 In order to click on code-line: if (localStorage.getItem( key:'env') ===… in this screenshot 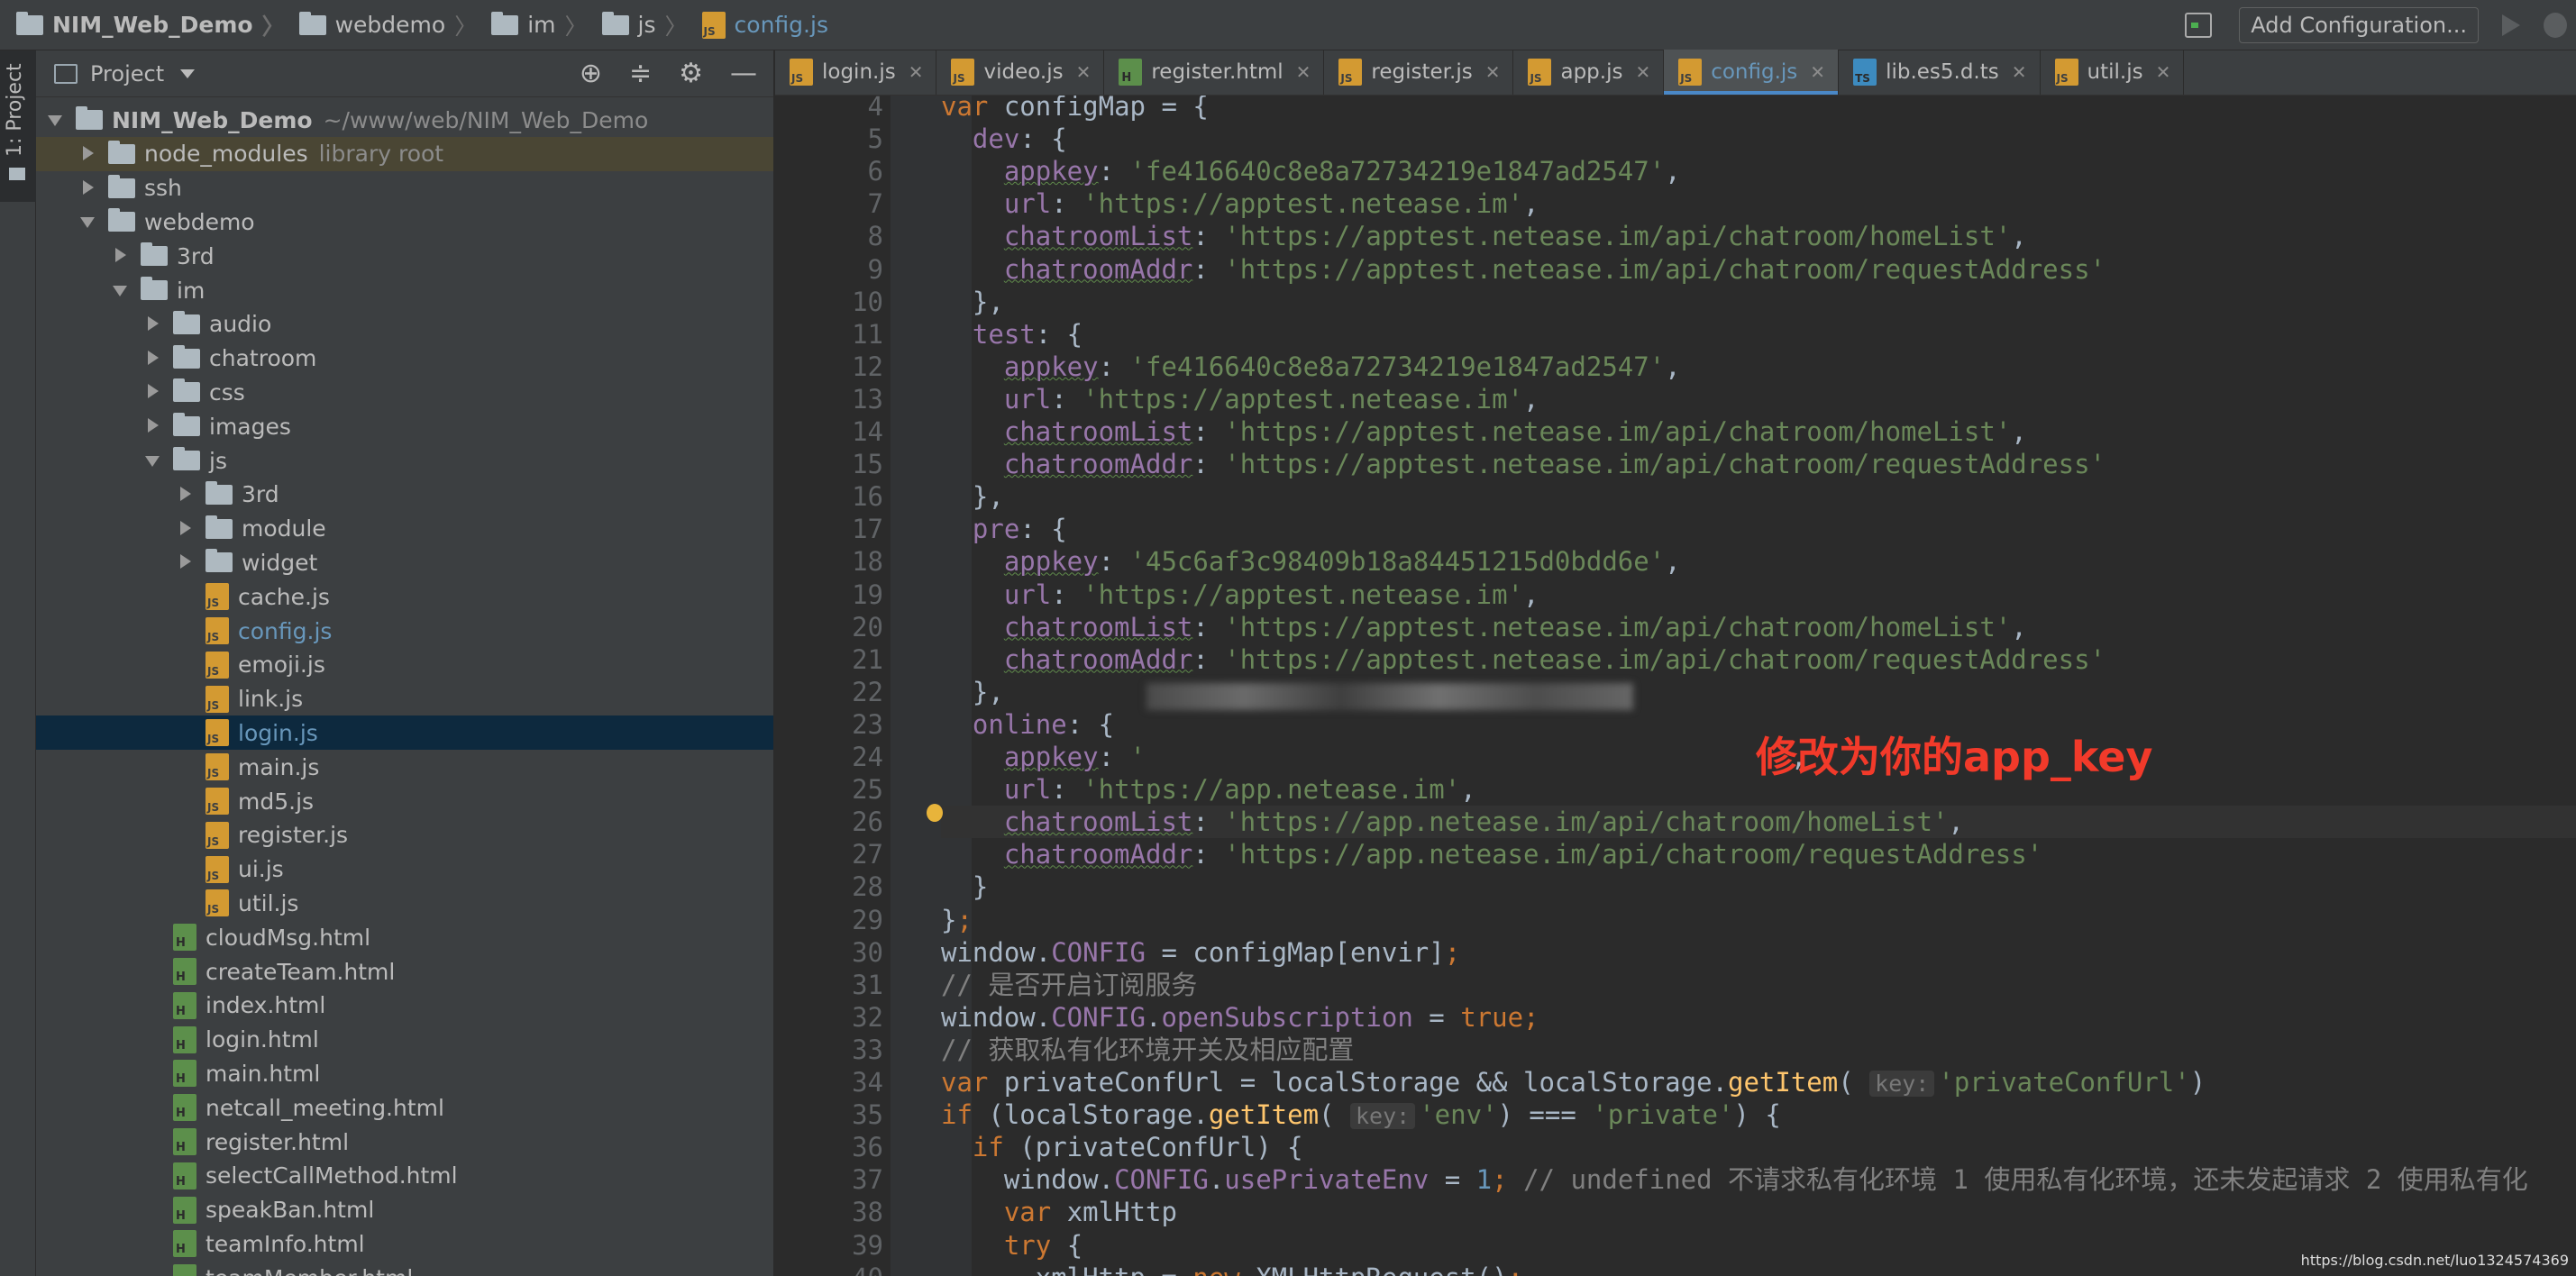, I will do `click(1758, 1114)`.